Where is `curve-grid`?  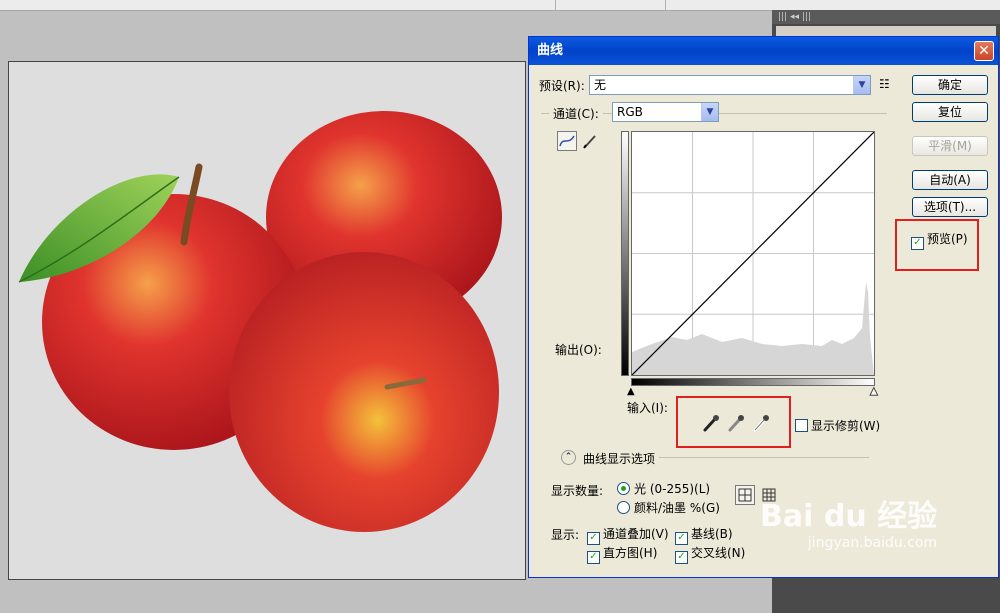
curve-grid is located at coordinates (753, 253).